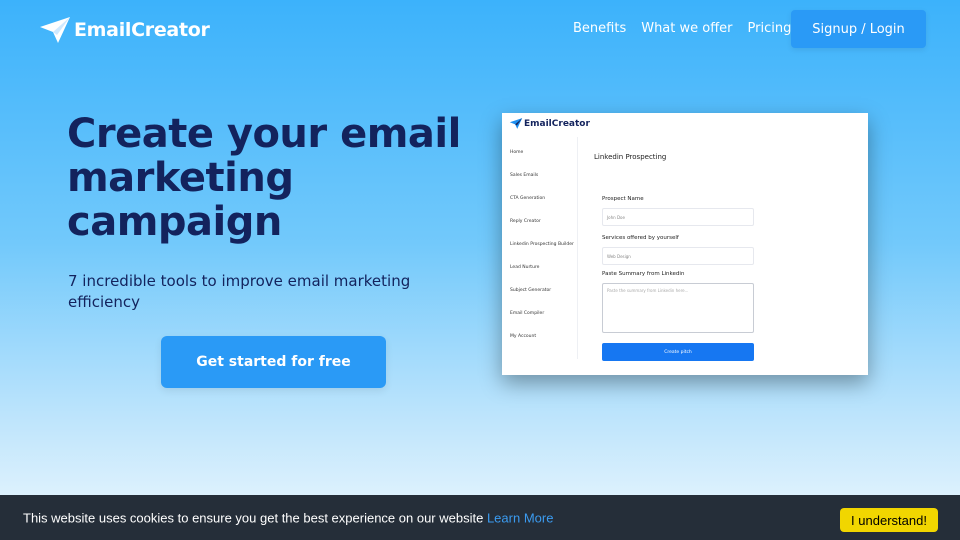 The image size is (960, 540). Describe the element at coordinates (523, 336) in the screenshot. I see `preview-sidebar-item: My Account` at that location.